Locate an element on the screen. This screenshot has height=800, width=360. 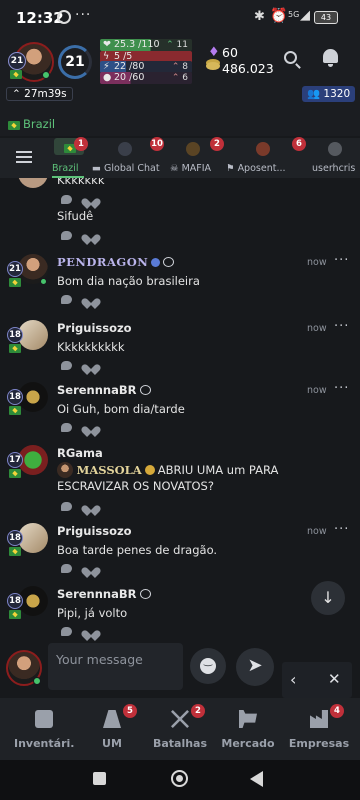
coin-count: 486.023 is located at coordinates (248, 68).